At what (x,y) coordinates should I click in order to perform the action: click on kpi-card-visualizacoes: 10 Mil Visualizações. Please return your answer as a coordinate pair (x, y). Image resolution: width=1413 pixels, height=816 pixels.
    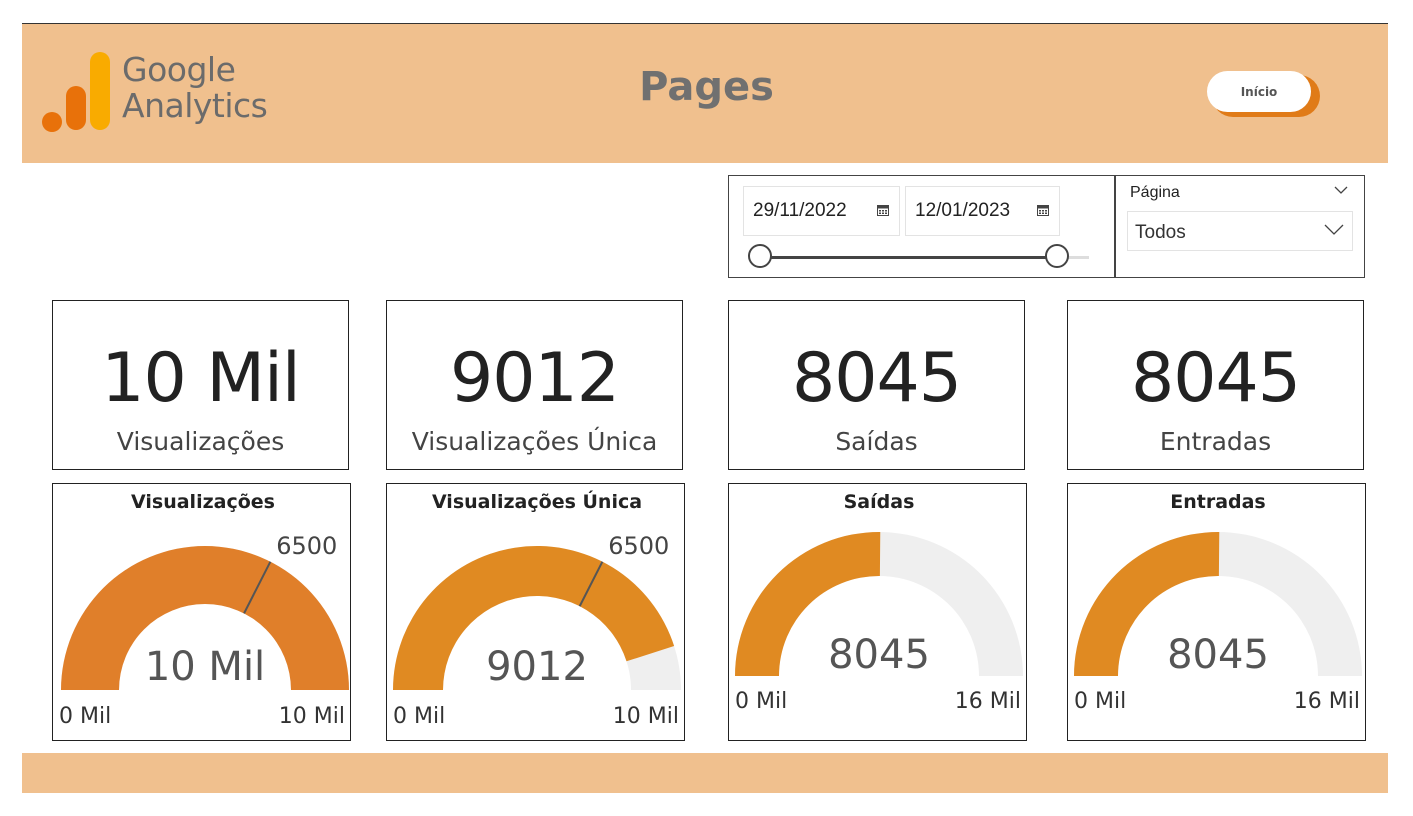
    Looking at the image, I should click on (200, 385).